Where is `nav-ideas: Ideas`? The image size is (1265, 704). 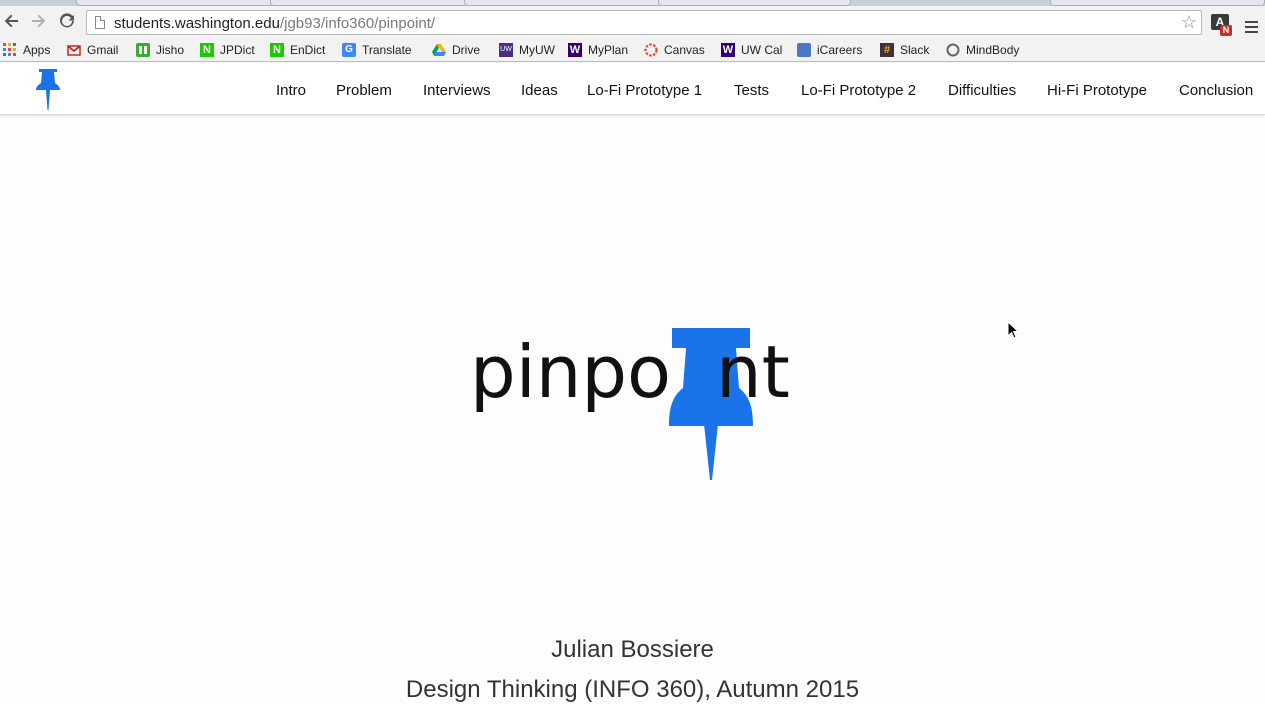 nav-ideas: Ideas is located at coordinates (539, 90).